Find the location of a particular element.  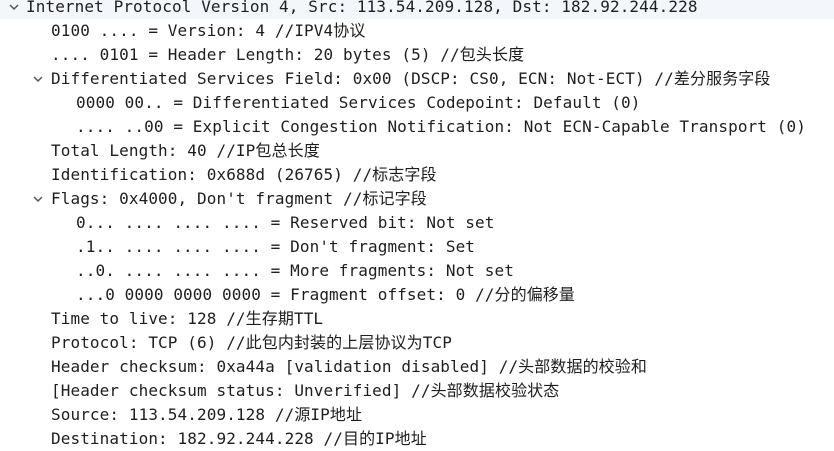

tree-row-total-length: Total Length: 40 //IP包总长度 is located at coordinates (417, 151).